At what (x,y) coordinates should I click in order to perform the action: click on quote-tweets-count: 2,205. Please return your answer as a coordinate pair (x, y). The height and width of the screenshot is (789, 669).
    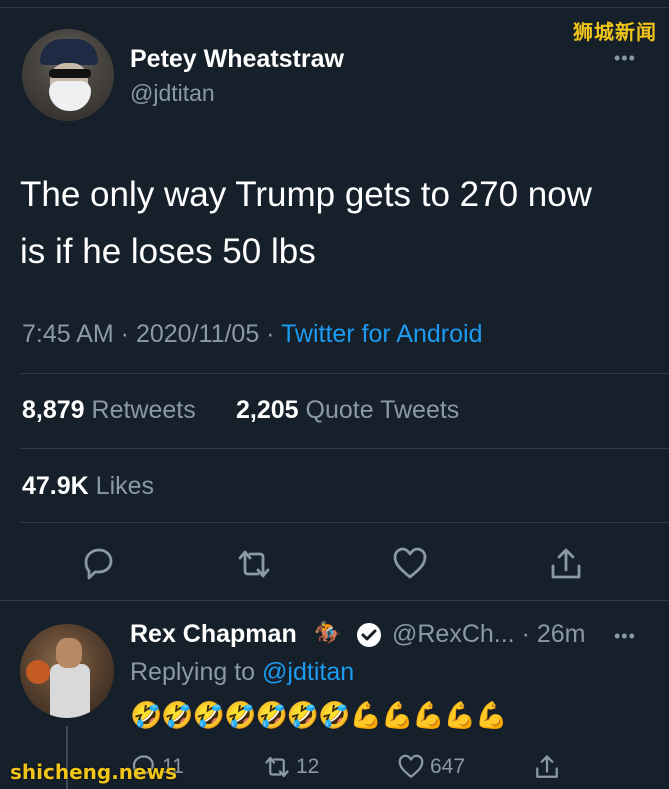
    Looking at the image, I should click on (267, 410).